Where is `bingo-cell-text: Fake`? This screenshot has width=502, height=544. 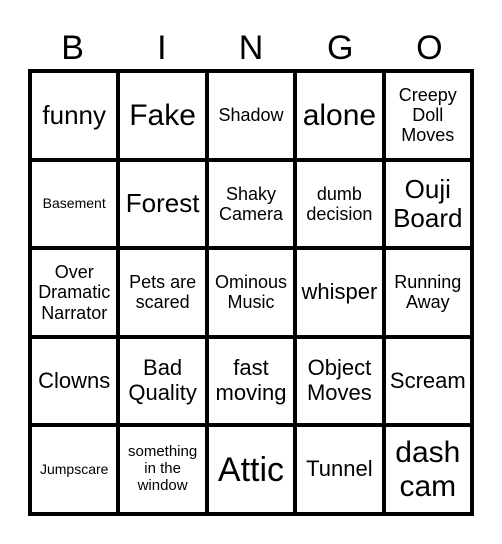 bingo-cell-text: Fake is located at coordinates (162, 115).